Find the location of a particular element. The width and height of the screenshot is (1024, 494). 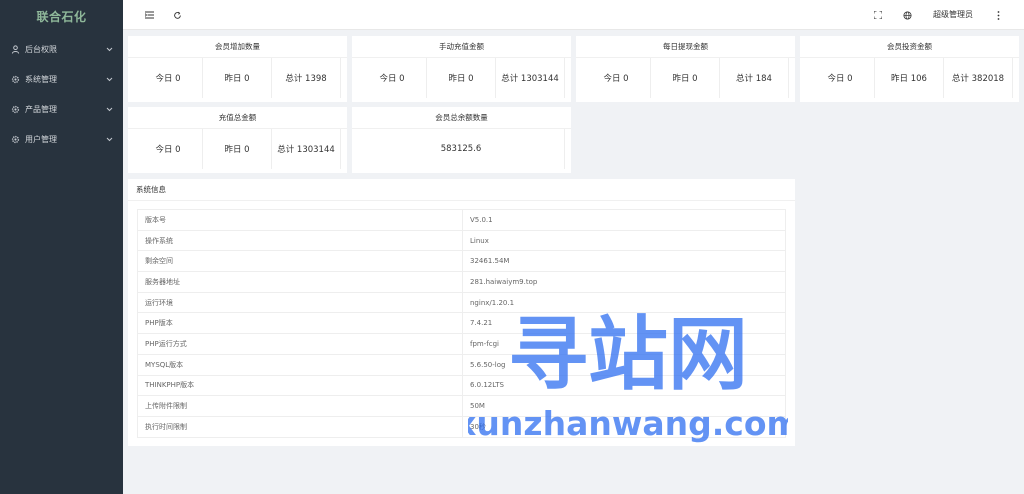

stat-total: 总计 184 is located at coordinates (754, 78).